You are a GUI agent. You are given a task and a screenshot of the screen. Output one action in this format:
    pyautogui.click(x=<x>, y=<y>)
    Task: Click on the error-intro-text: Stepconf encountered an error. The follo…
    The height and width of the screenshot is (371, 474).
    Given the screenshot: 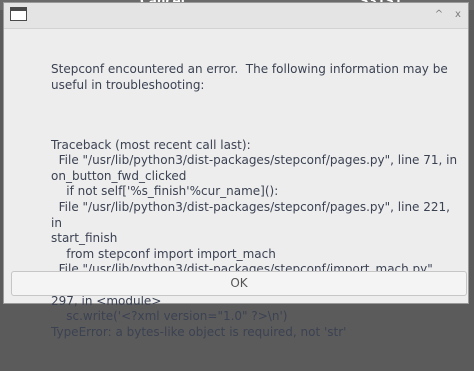 What is the action you would take?
    pyautogui.click(x=249, y=77)
    